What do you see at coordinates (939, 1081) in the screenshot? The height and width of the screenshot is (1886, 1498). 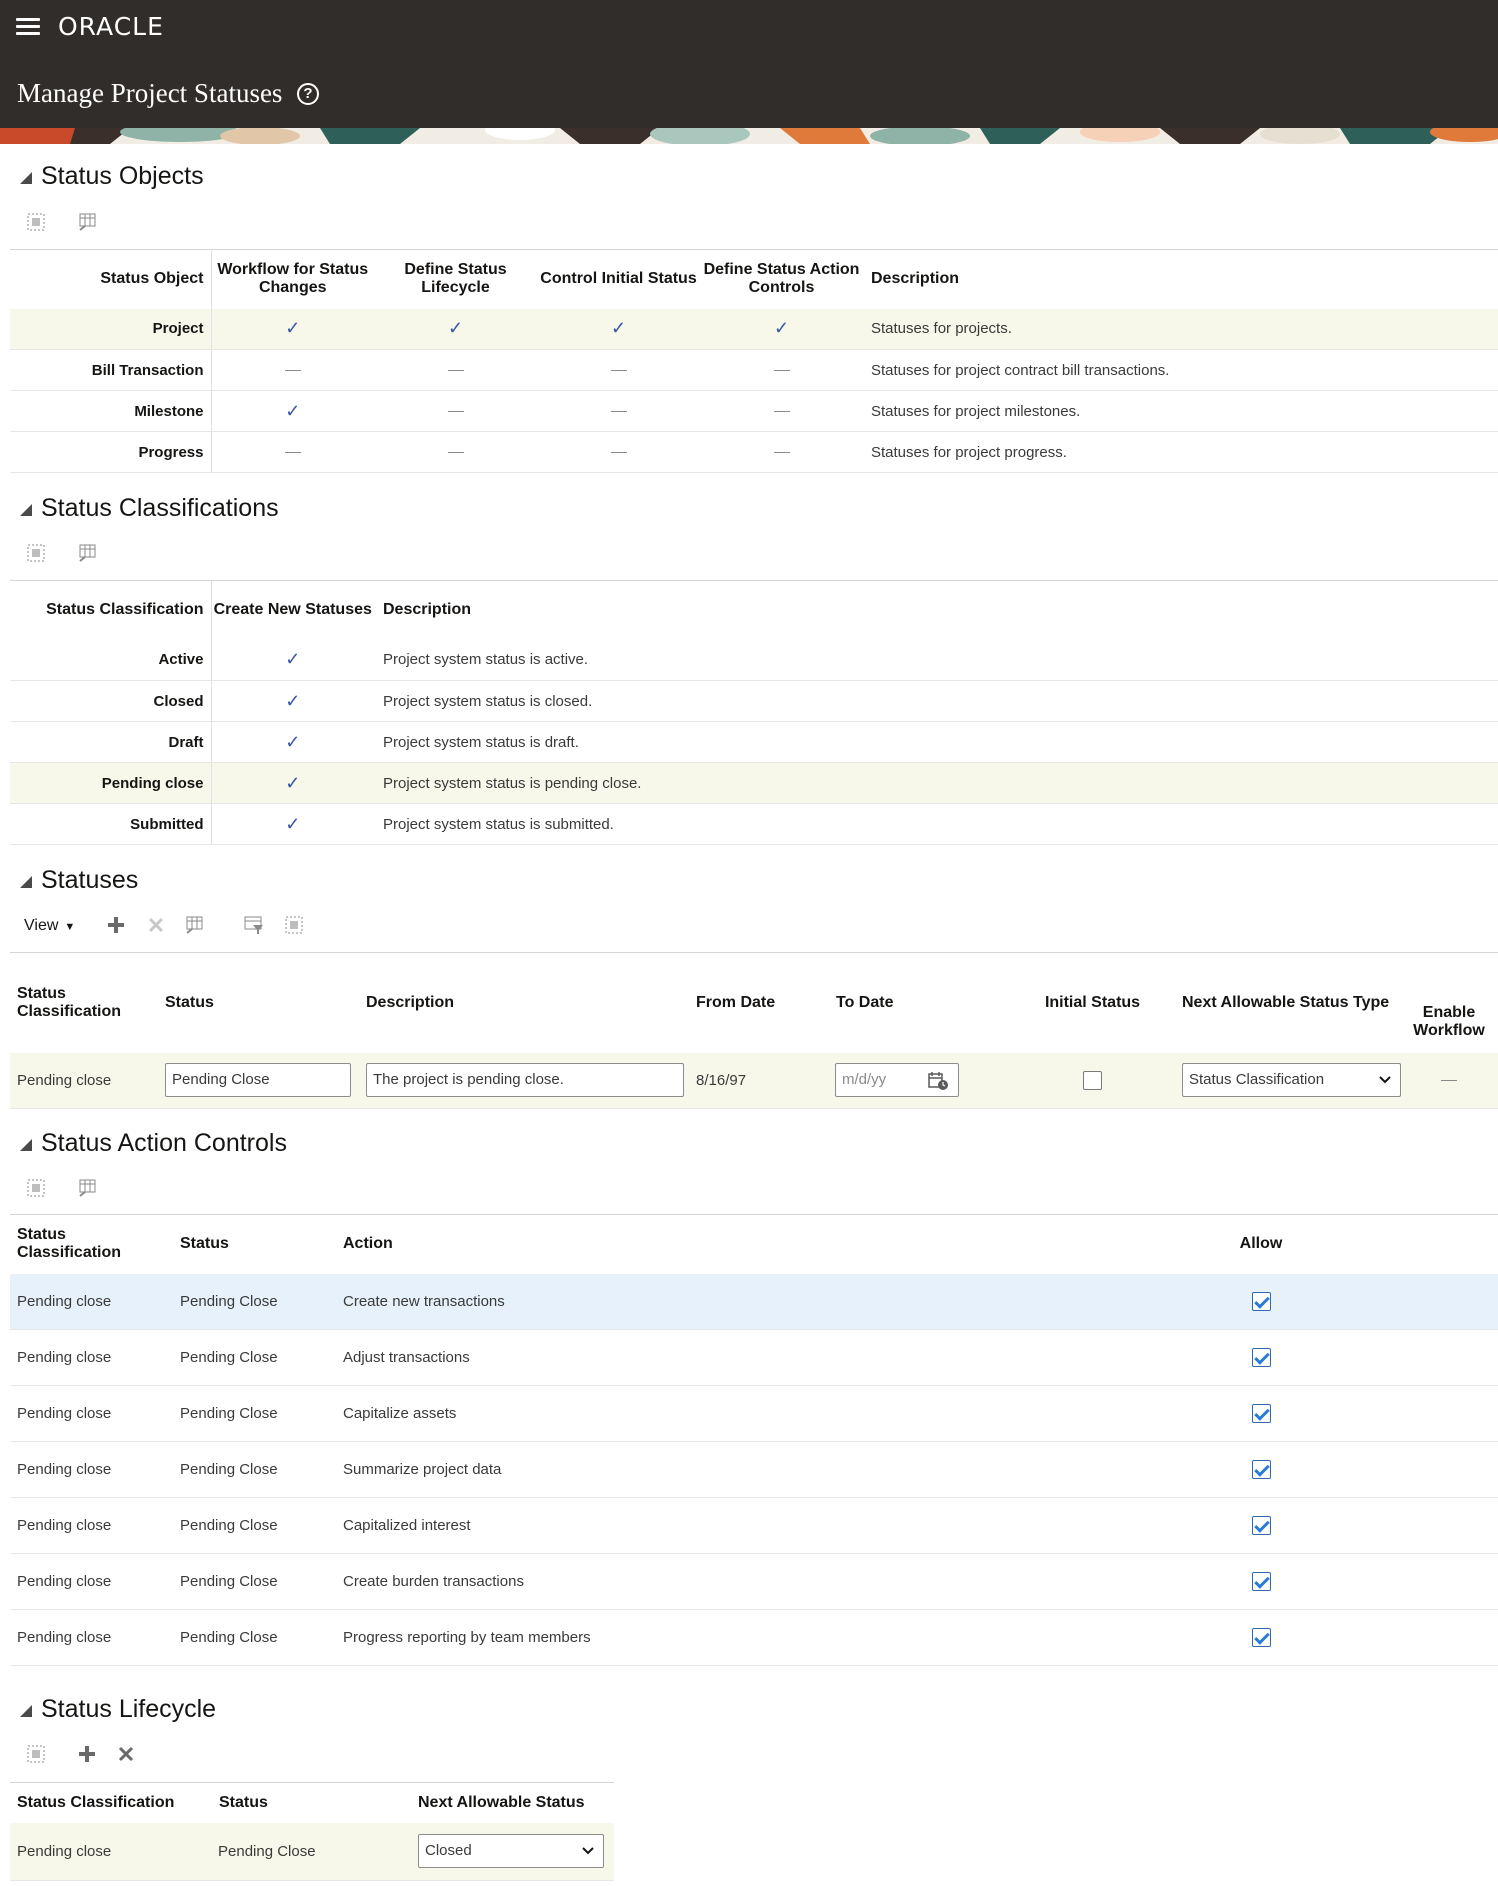 I see `calendar-icon` at bounding box center [939, 1081].